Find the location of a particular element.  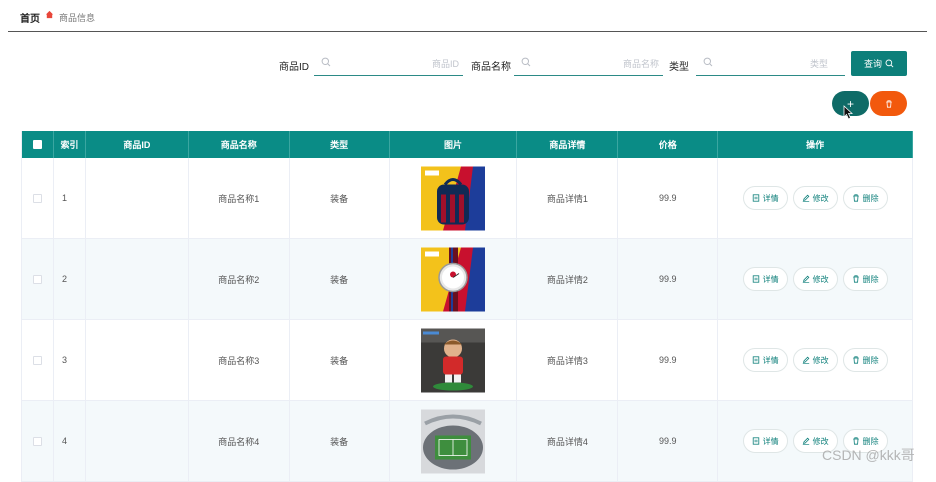

cell-name: 商品名称2 is located at coordinates (239, 279).